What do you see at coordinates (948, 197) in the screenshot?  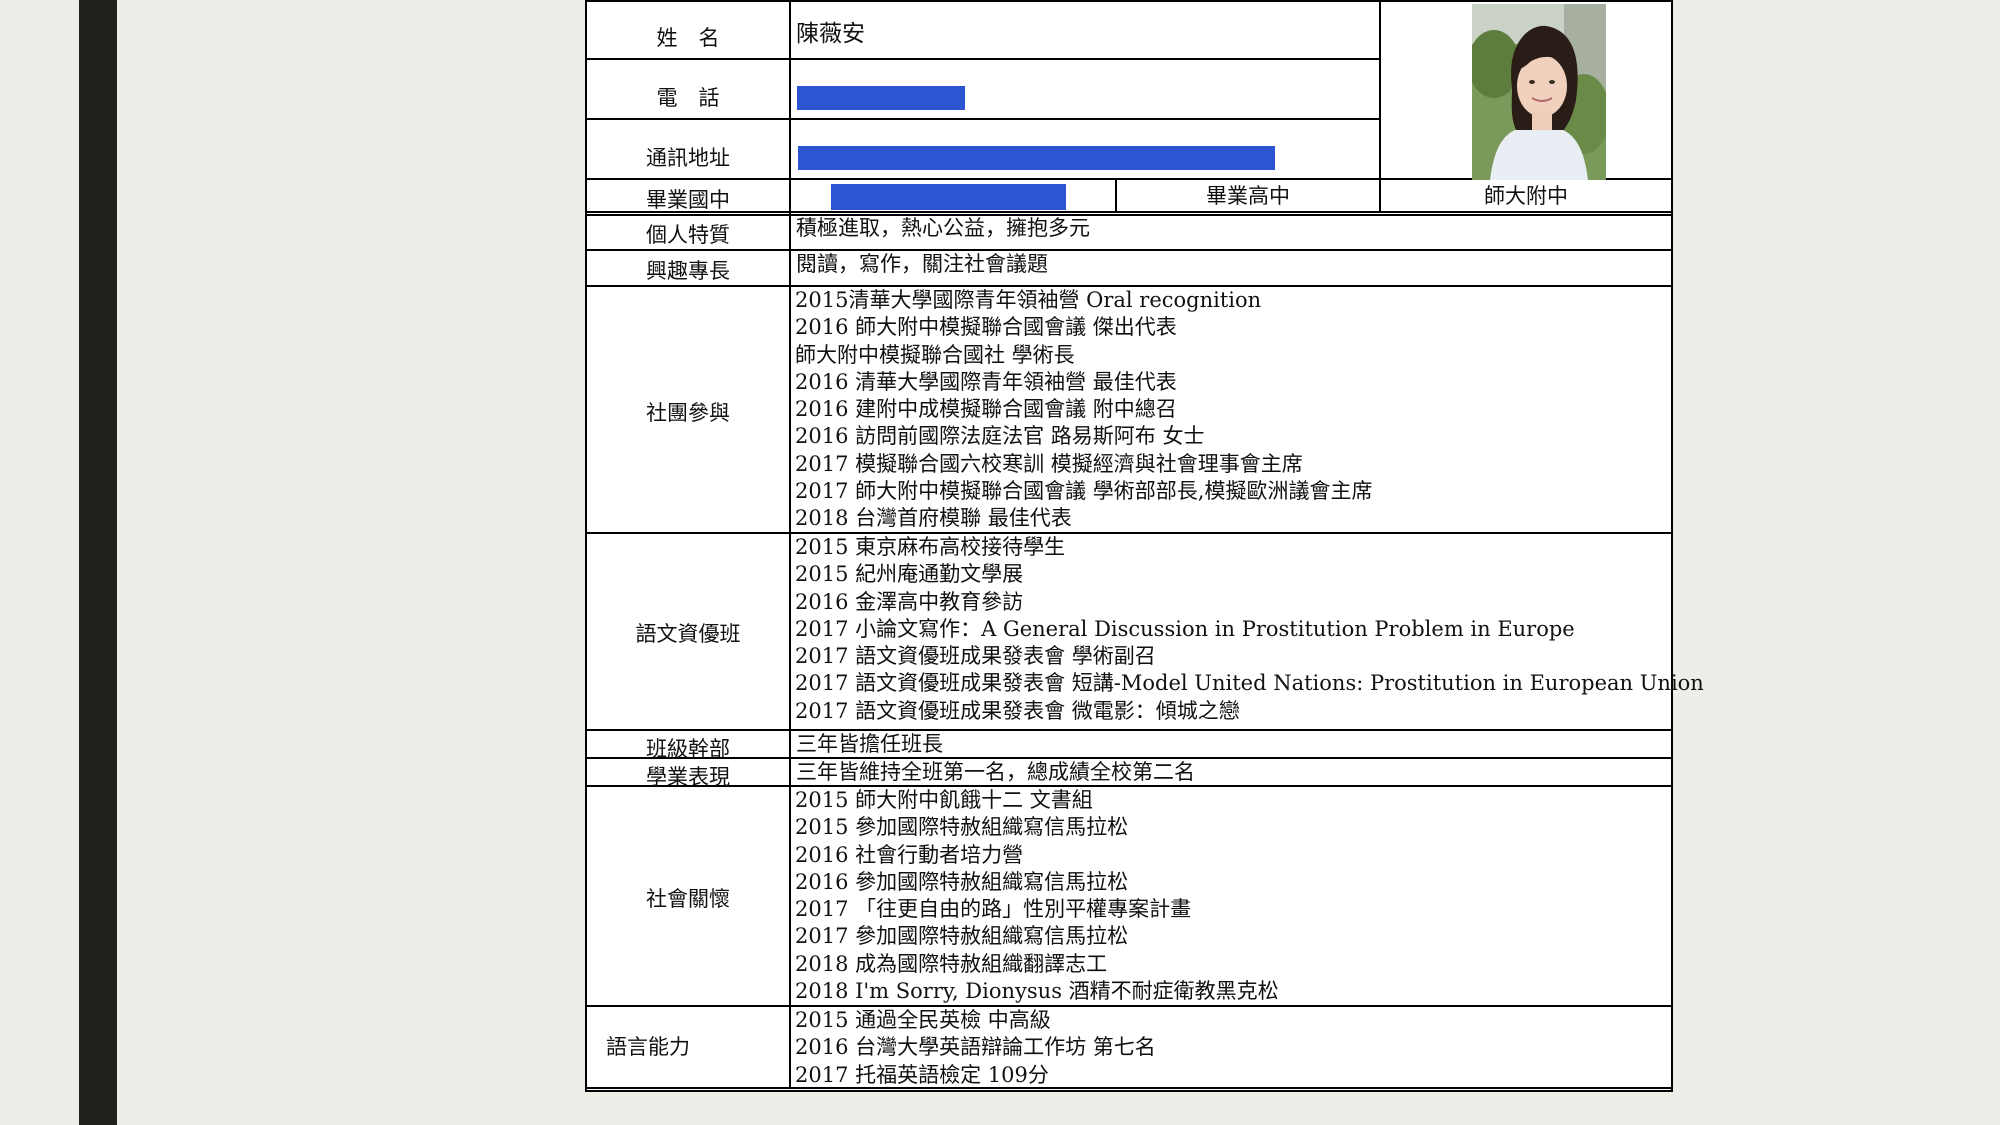 I see `junior-high-redaction` at bounding box center [948, 197].